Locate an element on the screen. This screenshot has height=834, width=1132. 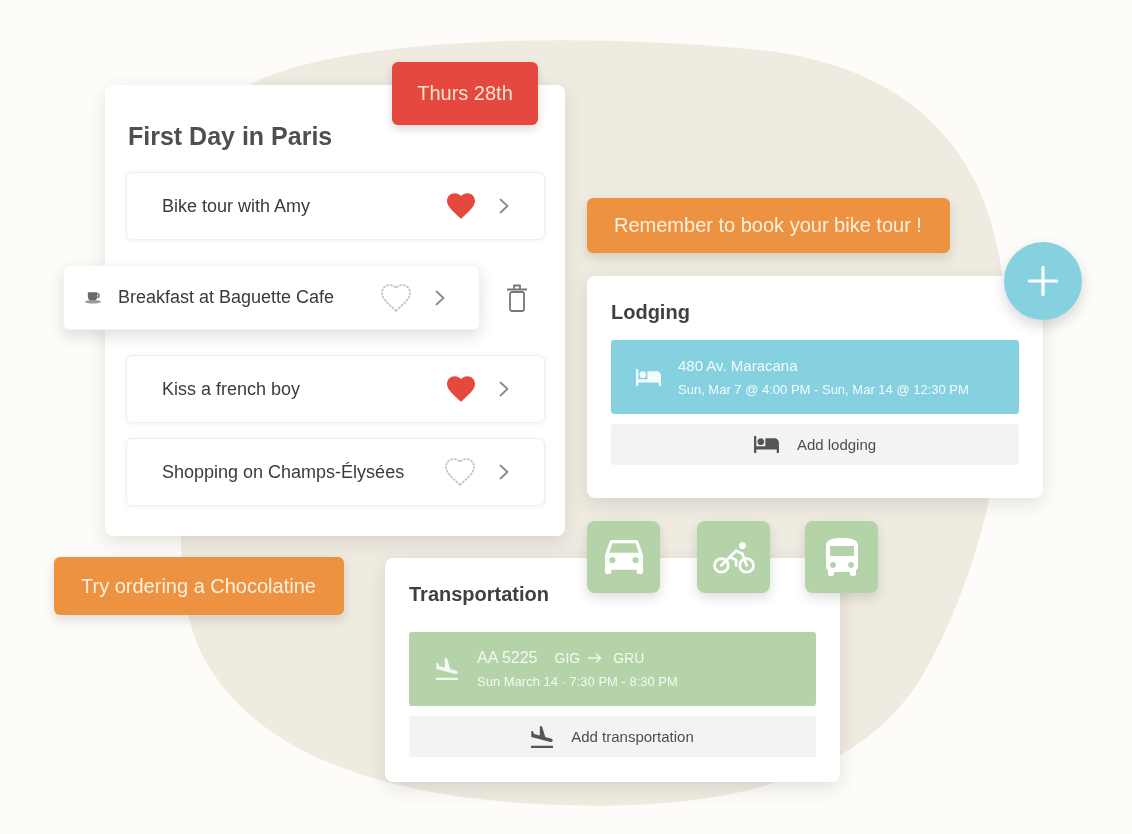
bus-button is located at coordinates (841, 557).